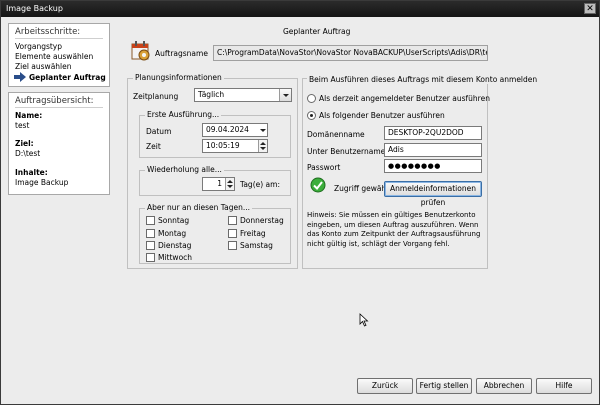 The image size is (600, 405). Describe the element at coordinates (54, 101) in the screenshot. I see `overview-title: Auftragsübersicht:` at that location.